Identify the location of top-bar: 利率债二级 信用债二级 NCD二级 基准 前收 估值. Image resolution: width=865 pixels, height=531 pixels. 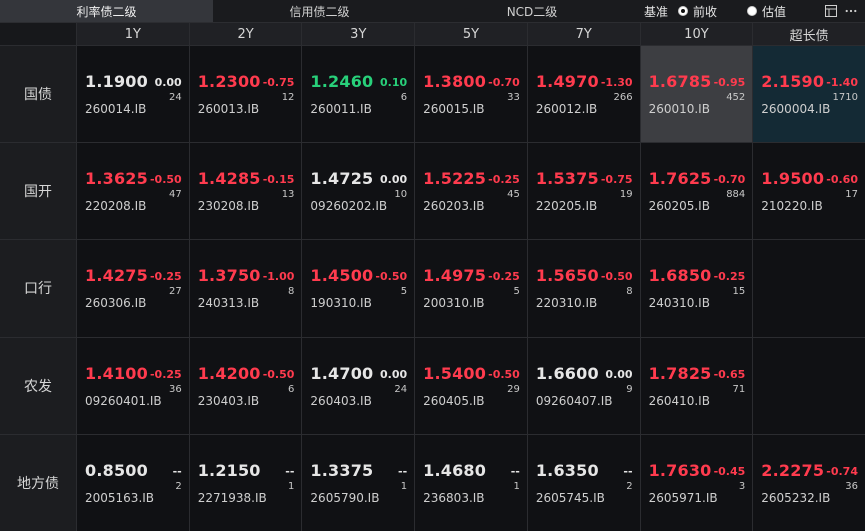
(432, 11).